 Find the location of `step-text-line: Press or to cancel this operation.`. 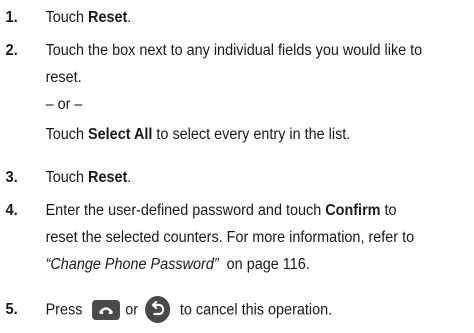

step-text-line: Press or to cancel this operation. is located at coordinates (189, 310).